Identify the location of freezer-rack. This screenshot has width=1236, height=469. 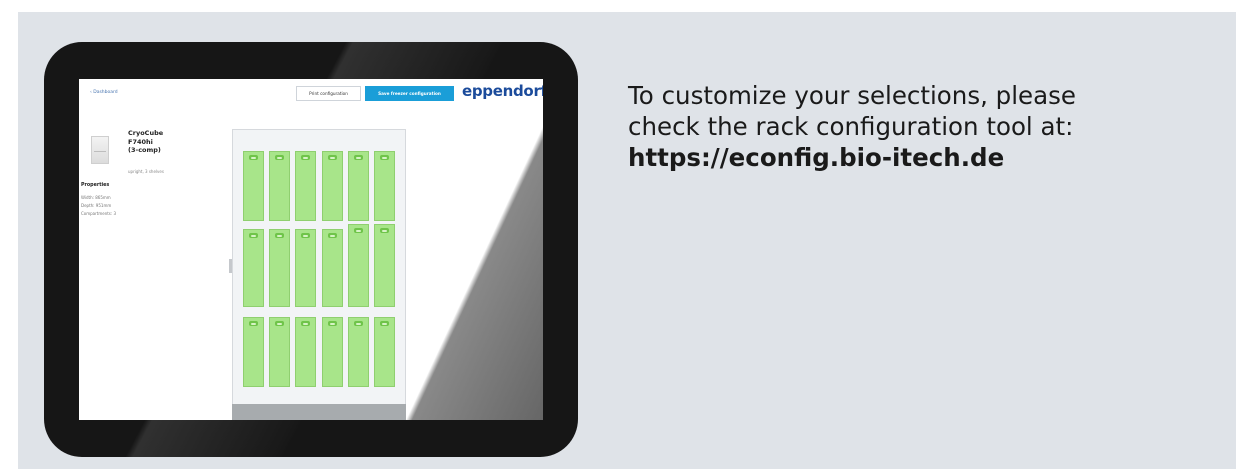
(319, 274).